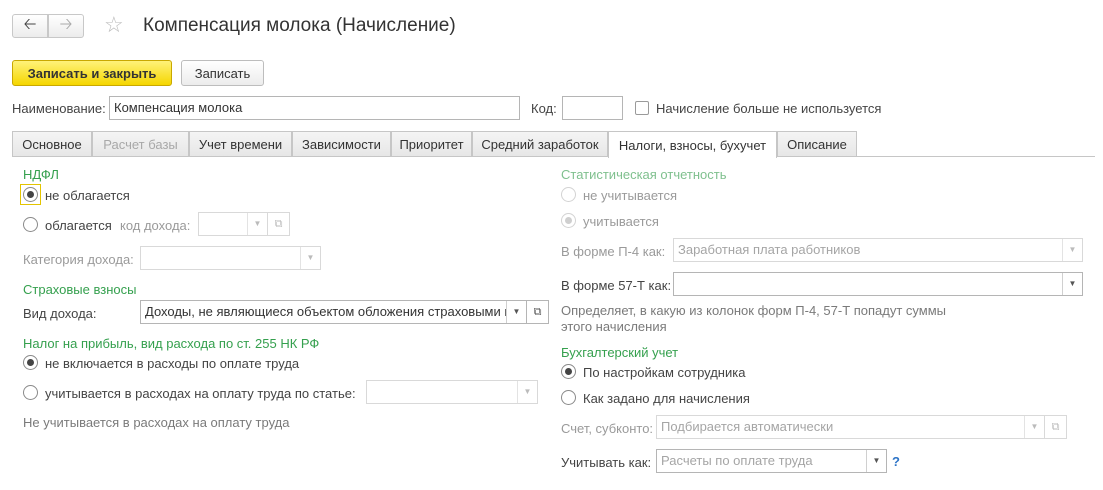 This screenshot has height=490, width=1103. What do you see at coordinates (666, 398) in the screenshot?
I see `acc-by-accrual-label: Как задано для начисления` at bounding box center [666, 398].